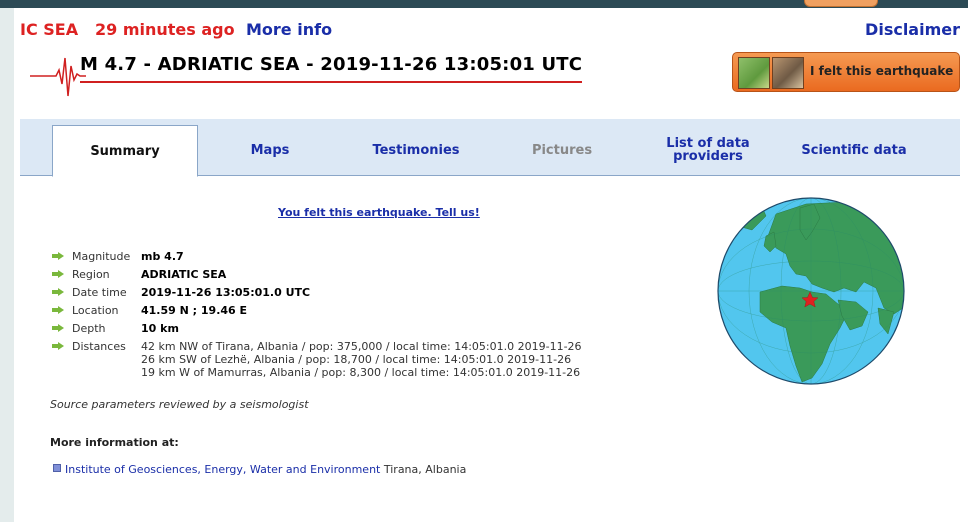  What do you see at coordinates (882, 71) in the screenshot?
I see `felt-earthquake-label: I felt this earthquake` at bounding box center [882, 71].